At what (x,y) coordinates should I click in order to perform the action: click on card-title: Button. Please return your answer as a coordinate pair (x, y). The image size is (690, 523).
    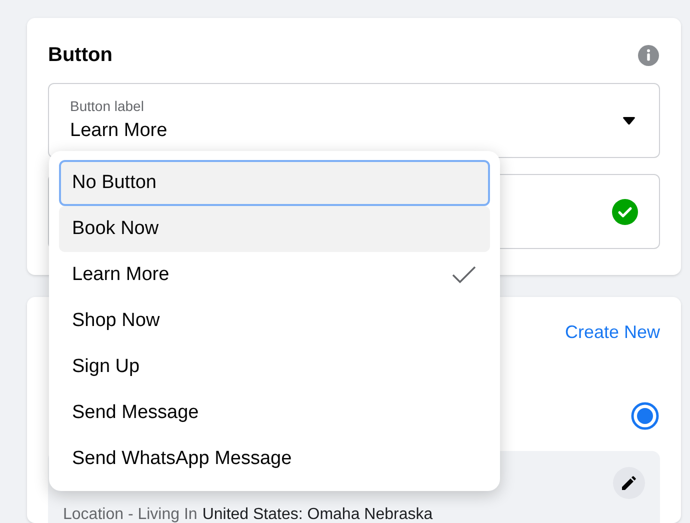
    Looking at the image, I should click on (80, 55).